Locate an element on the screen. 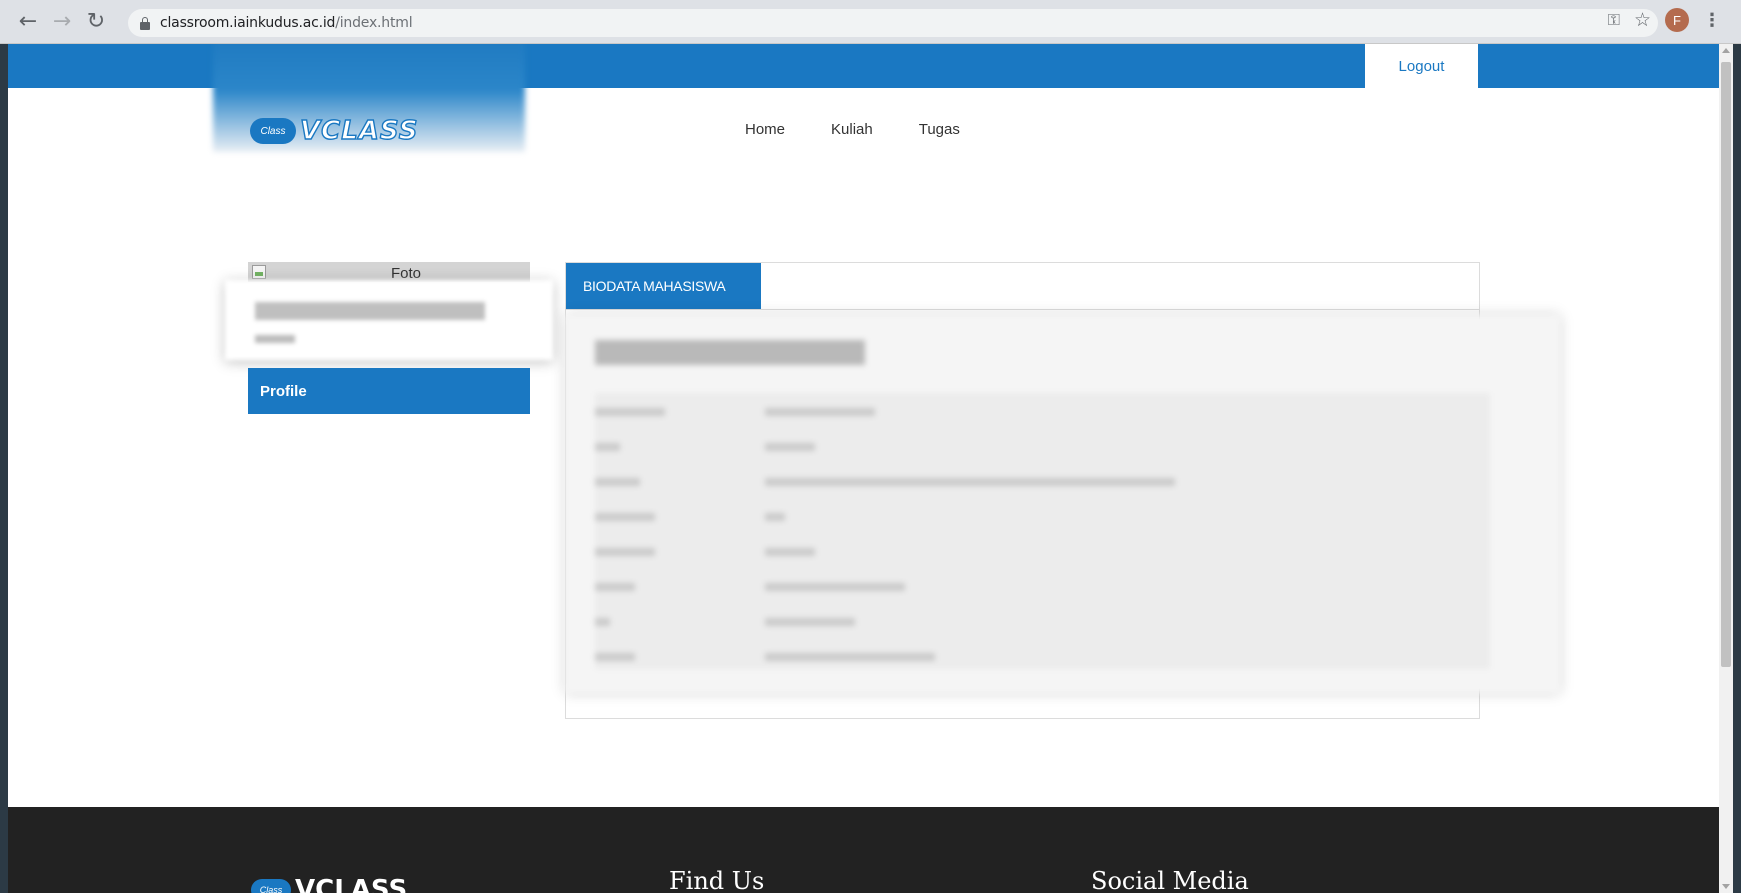  logout-button: Logout is located at coordinates (1421, 66).